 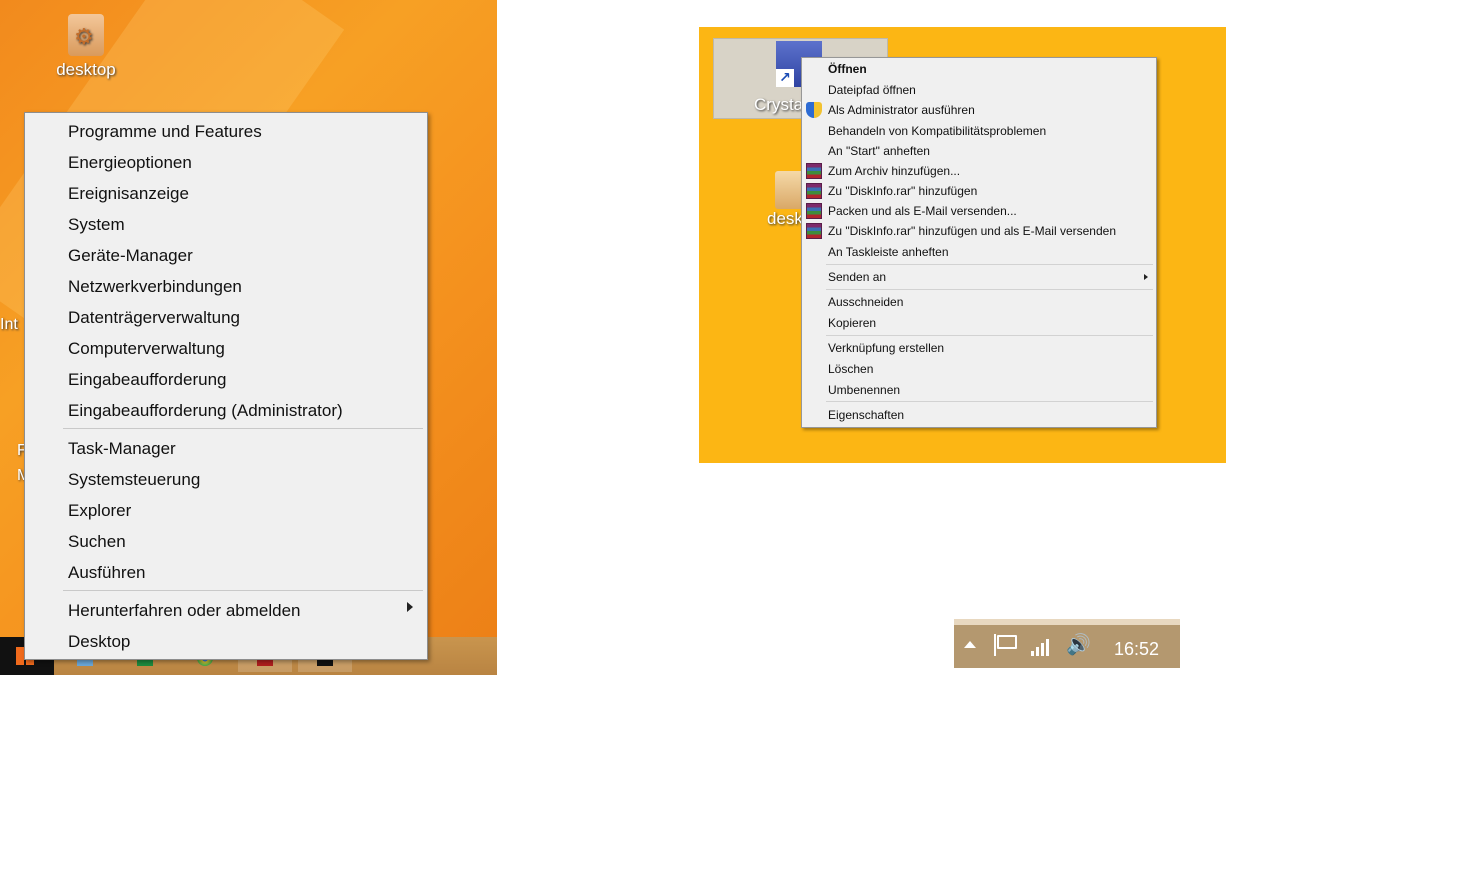 What do you see at coordinates (988, 151) in the screenshot?
I see `ctx-pin-to-start: An "Start" anheften` at bounding box center [988, 151].